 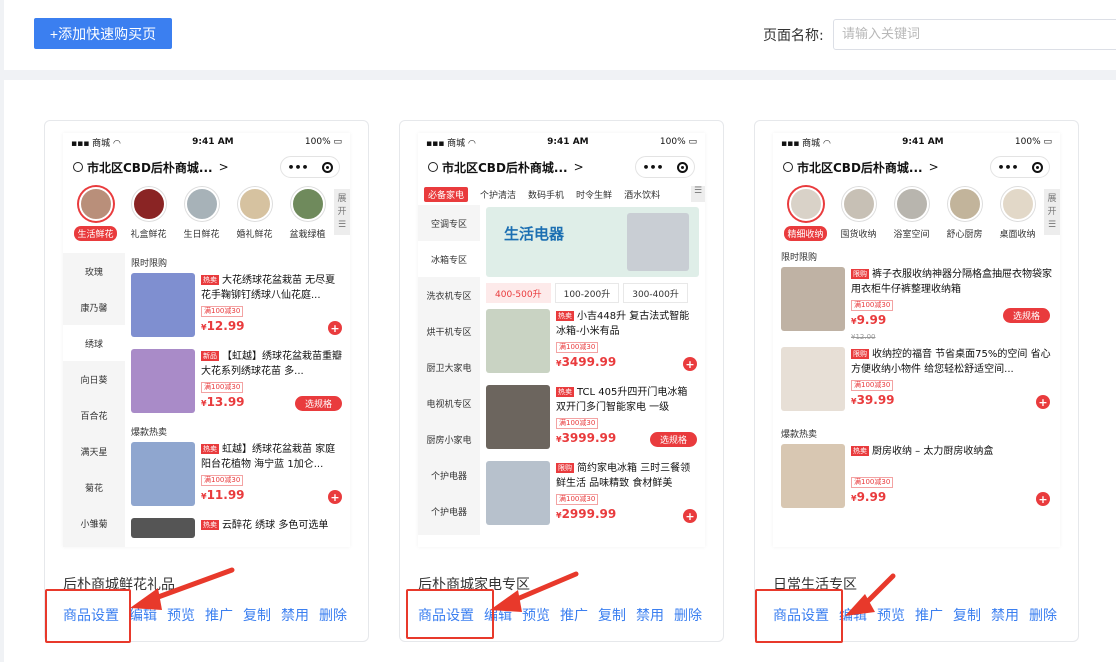 What do you see at coordinates (858, 217) in the screenshot?
I see `category-item: 囤货收纳` at bounding box center [858, 217].